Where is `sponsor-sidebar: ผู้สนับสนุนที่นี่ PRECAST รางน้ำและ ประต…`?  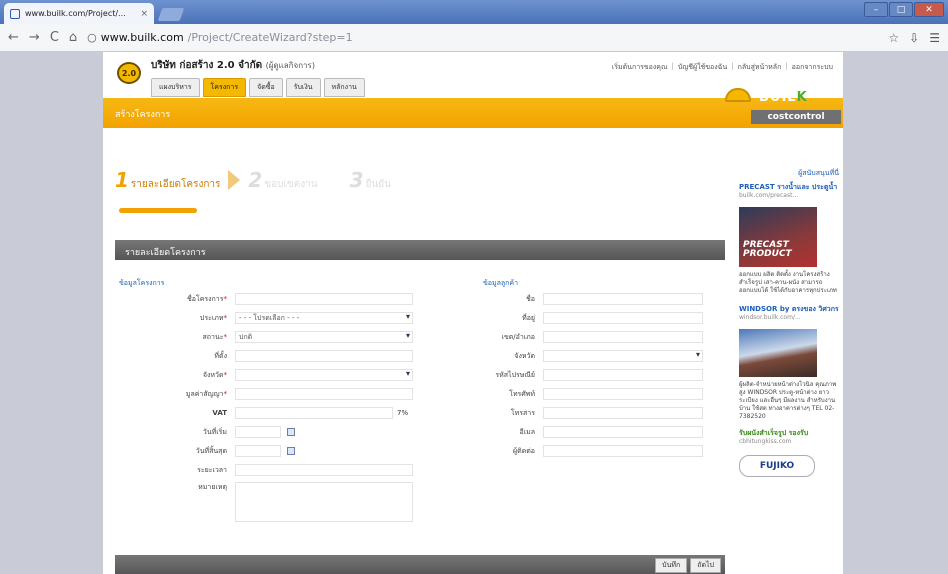
sponsor-sidebar: ผู้สนับสนุนที่นี่ PRECAST รางน้ำและ ประต… is located at coordinates (789, 322).